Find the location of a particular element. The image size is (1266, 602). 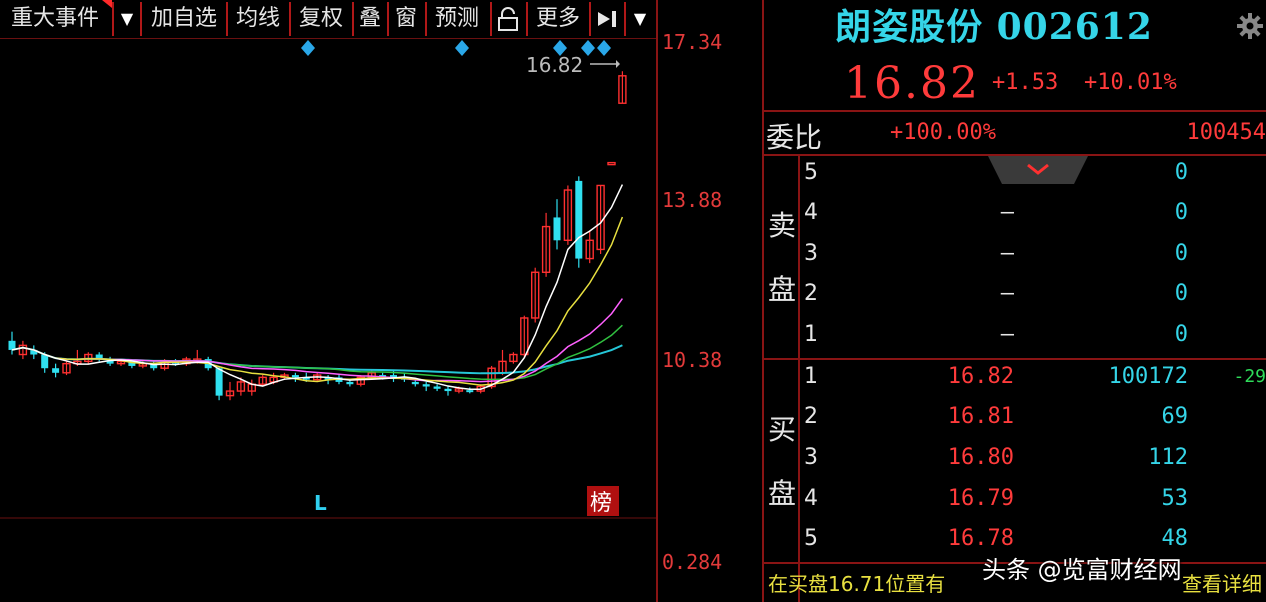

buy-row-3: 3 16.80 112 is located at coordinates (1033, 461).